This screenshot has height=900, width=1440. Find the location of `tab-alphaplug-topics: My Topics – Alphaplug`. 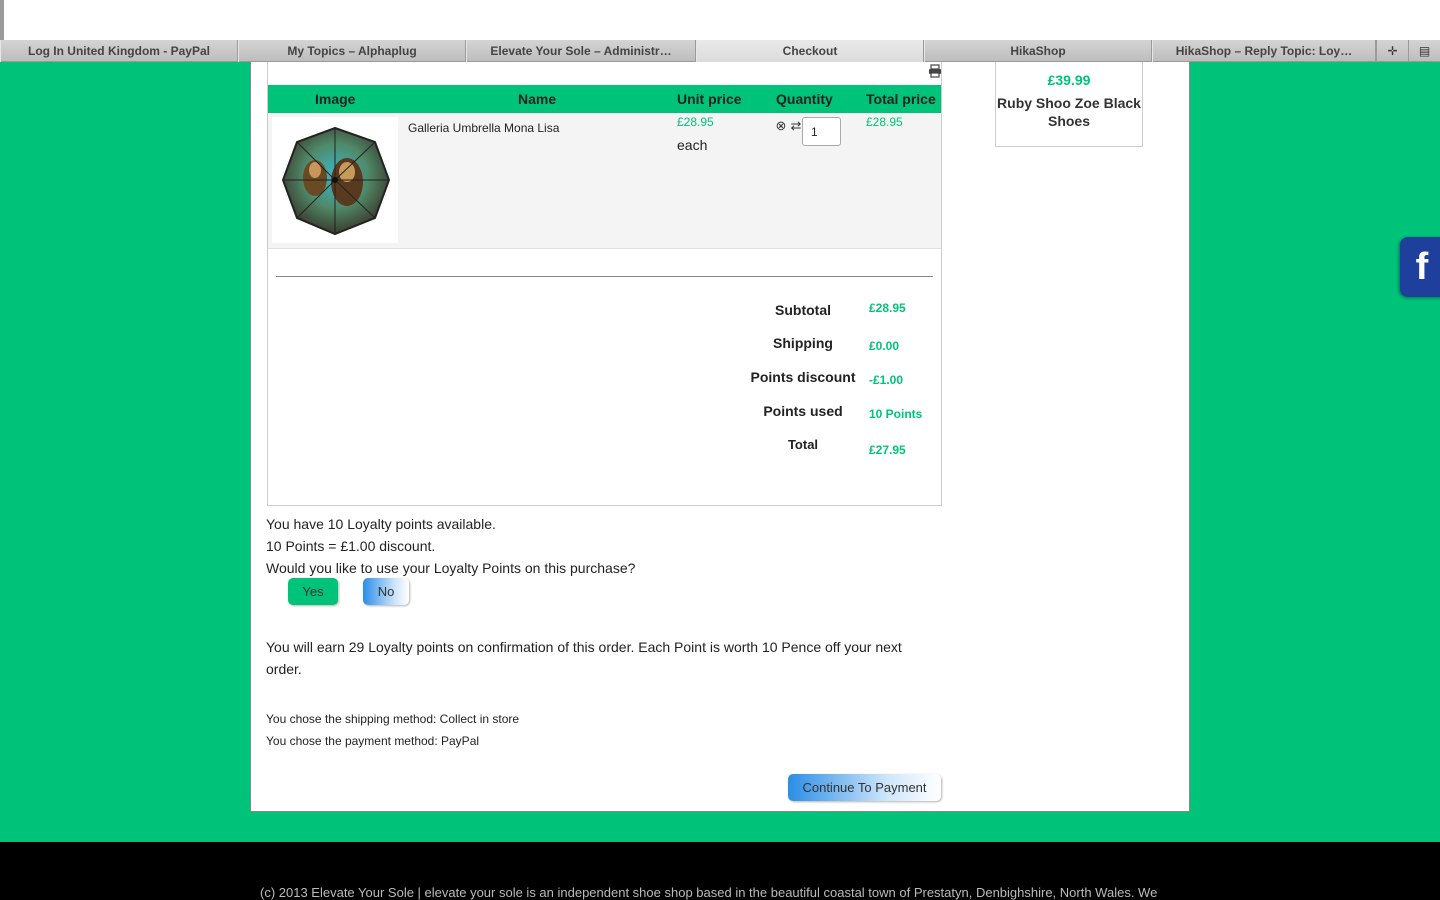

tab-alphaplug-topics: My Topics – Alphaplug is located at coordinates (352, 51).